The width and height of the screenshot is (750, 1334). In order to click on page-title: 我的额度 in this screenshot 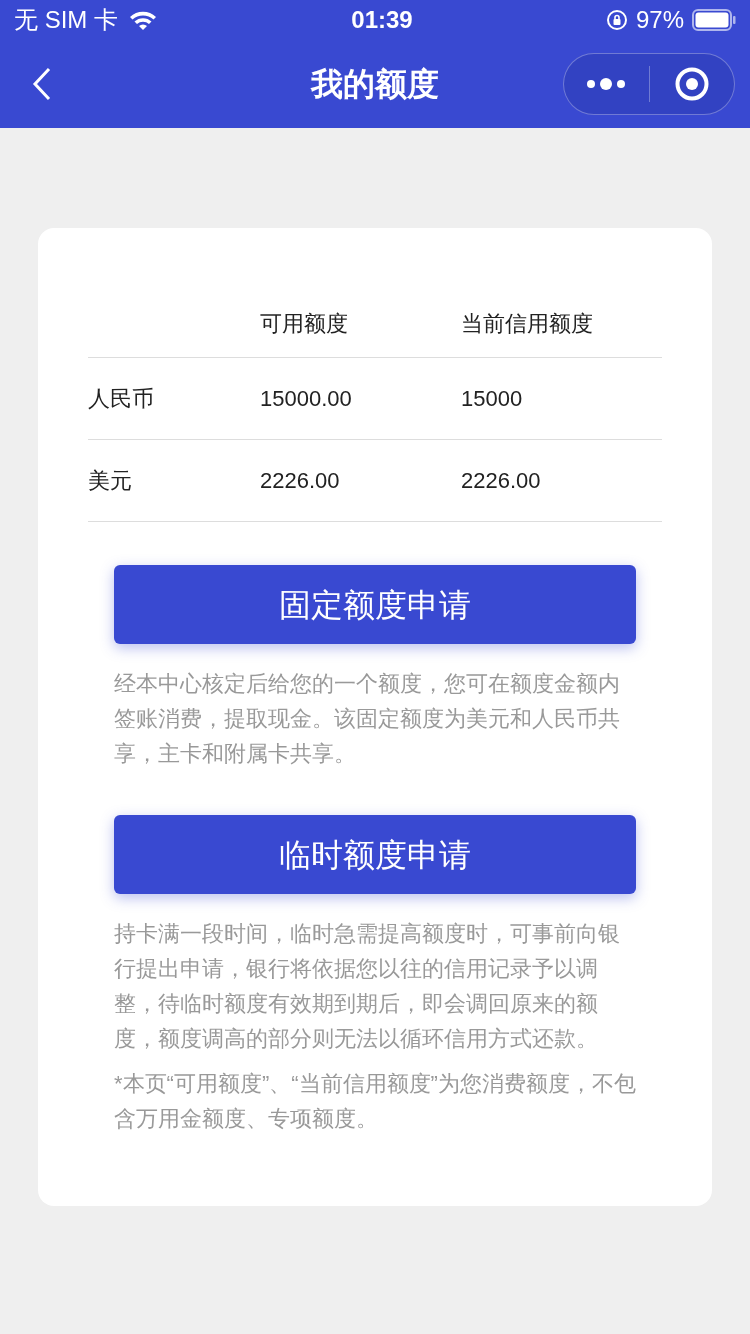, I will do `click(375, 84)`.